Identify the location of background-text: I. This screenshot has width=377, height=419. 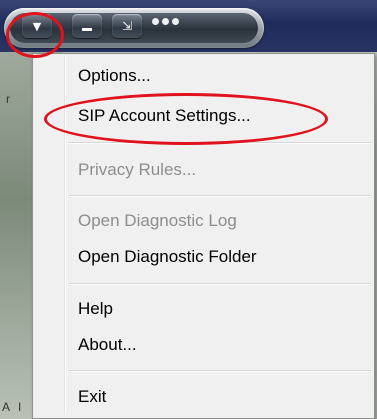
(20, 407).